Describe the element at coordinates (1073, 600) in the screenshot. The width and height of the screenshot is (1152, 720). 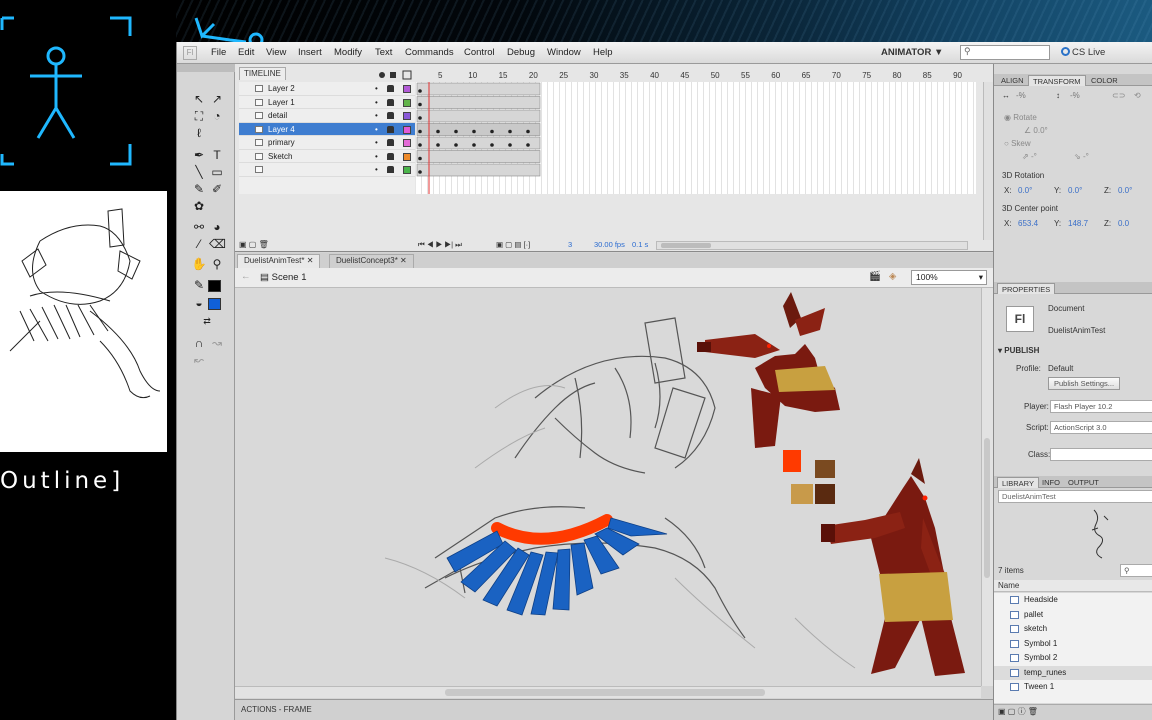
I see `library-item: Headside` at that location.